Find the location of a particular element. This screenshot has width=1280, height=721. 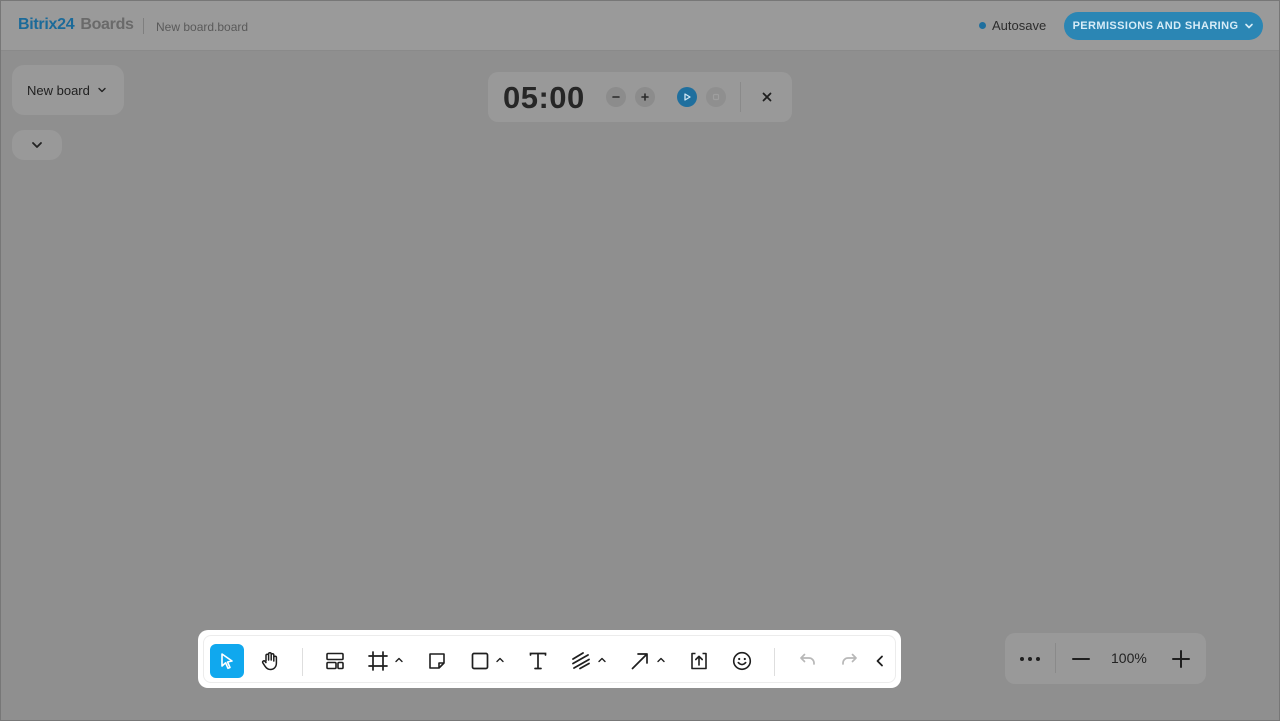

timer-decrease-button is located at coordinates (616, 97).